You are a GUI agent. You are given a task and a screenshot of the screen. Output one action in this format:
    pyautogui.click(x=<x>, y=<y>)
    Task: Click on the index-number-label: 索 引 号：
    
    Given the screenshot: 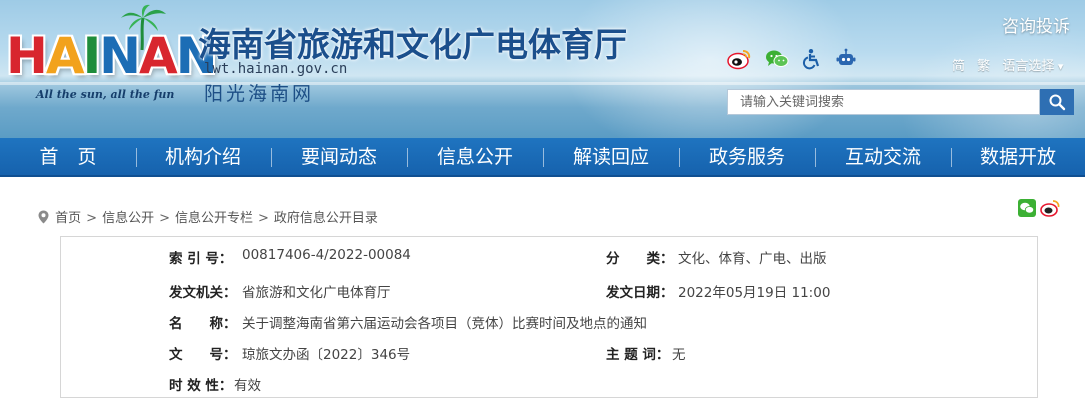 What is the action you would take?
    pyautogui.click(x=201, y=259)
    